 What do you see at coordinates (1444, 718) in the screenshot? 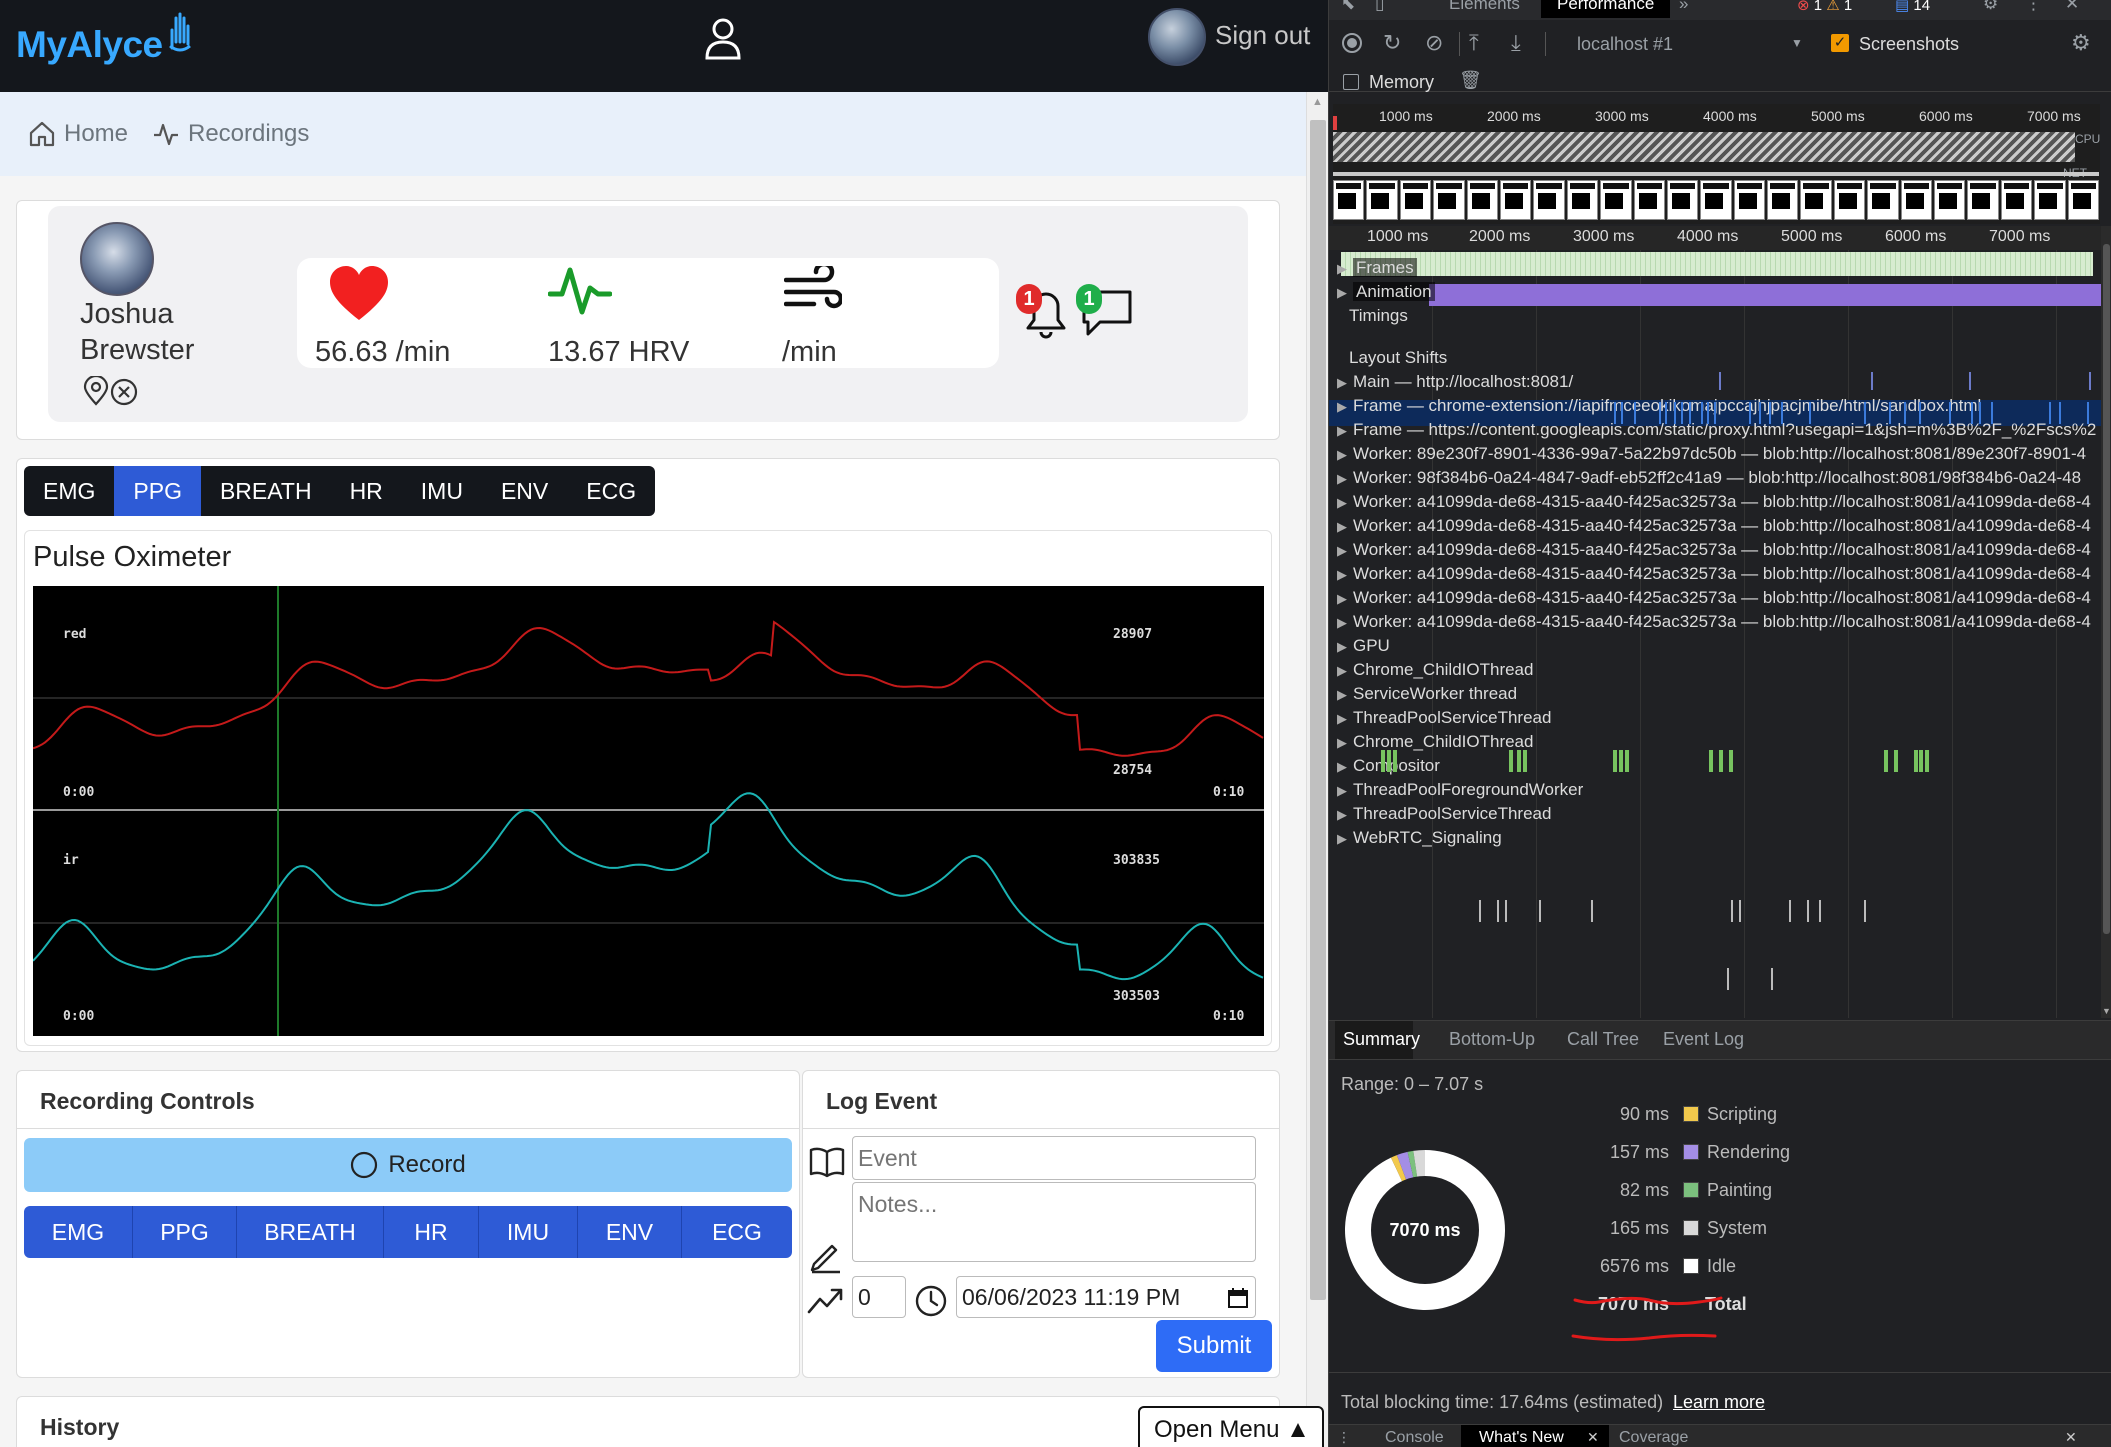
I see `track-row: ▶ ThreadPoolServiceThread` at bounding box center [1444, 718].